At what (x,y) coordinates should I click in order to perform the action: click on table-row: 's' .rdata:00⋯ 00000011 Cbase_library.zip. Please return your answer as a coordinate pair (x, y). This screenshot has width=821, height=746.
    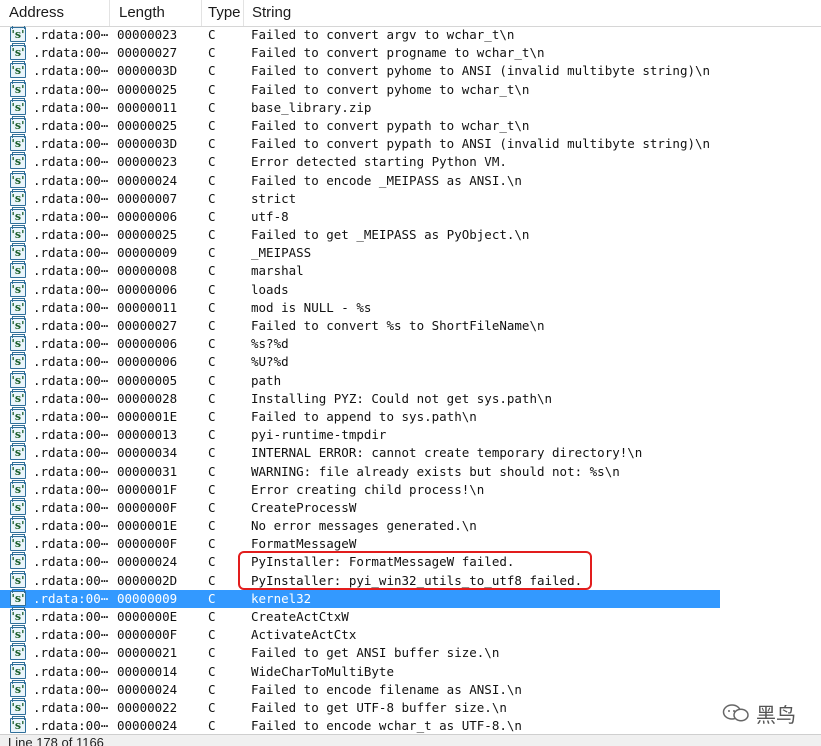
    Looking at the image, I should click on (410, 107).